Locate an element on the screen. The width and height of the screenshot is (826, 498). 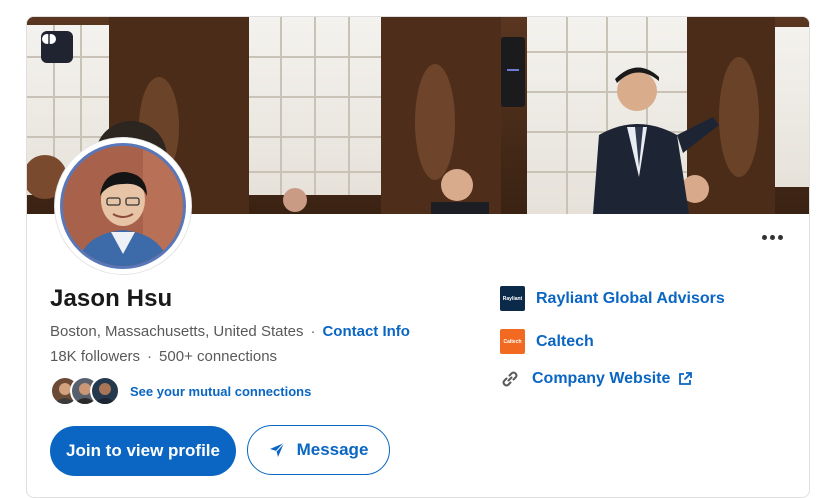
send-icon is located at coordinates (276, 449).